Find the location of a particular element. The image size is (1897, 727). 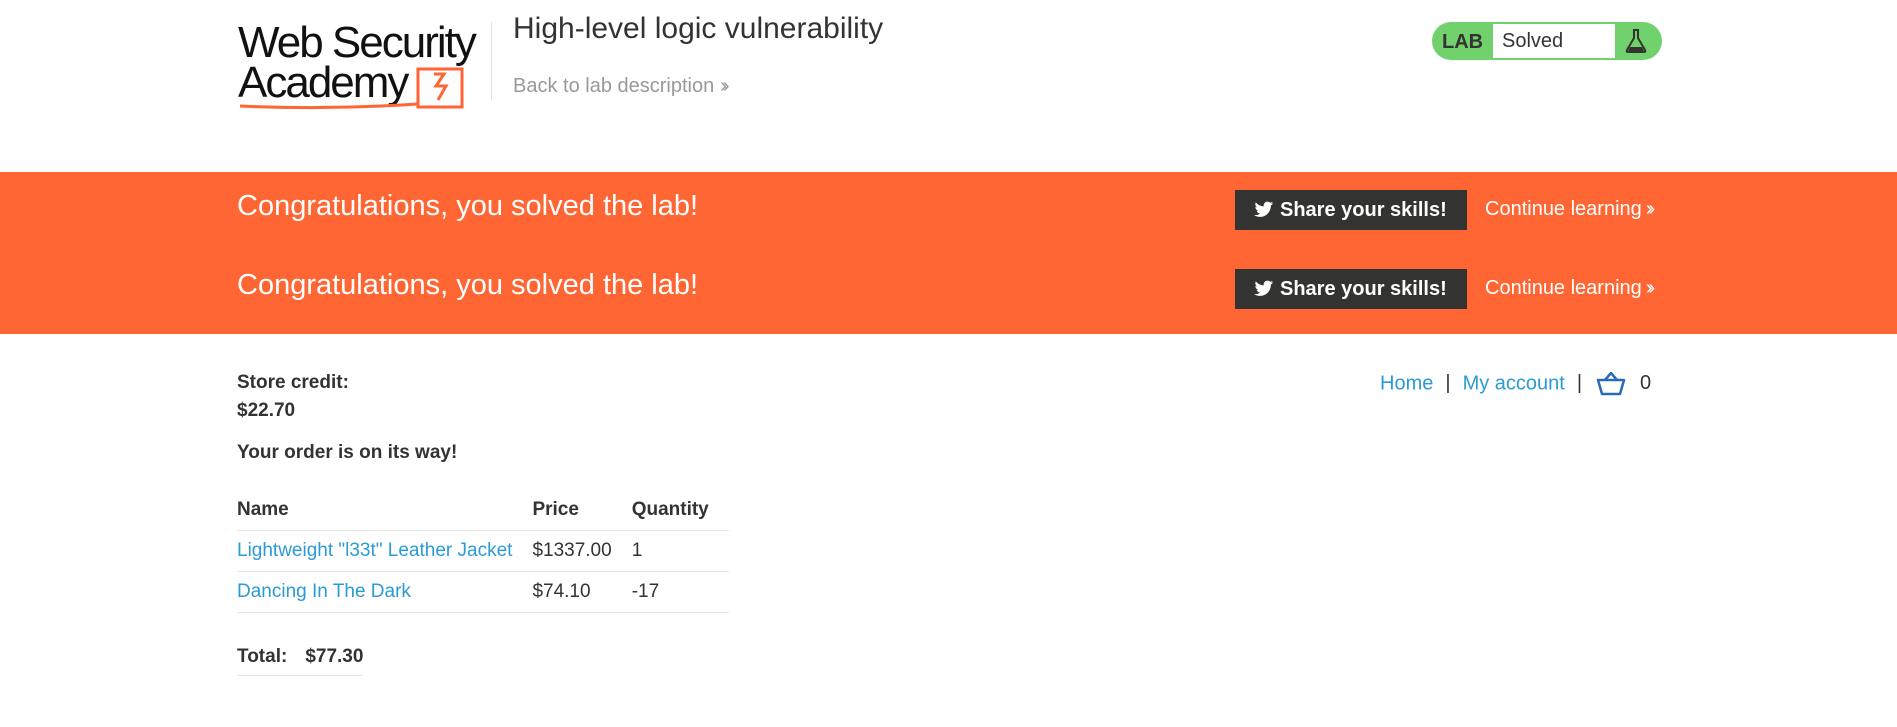

back-link-label: Back to lab description is located at coordinates (614, 86).